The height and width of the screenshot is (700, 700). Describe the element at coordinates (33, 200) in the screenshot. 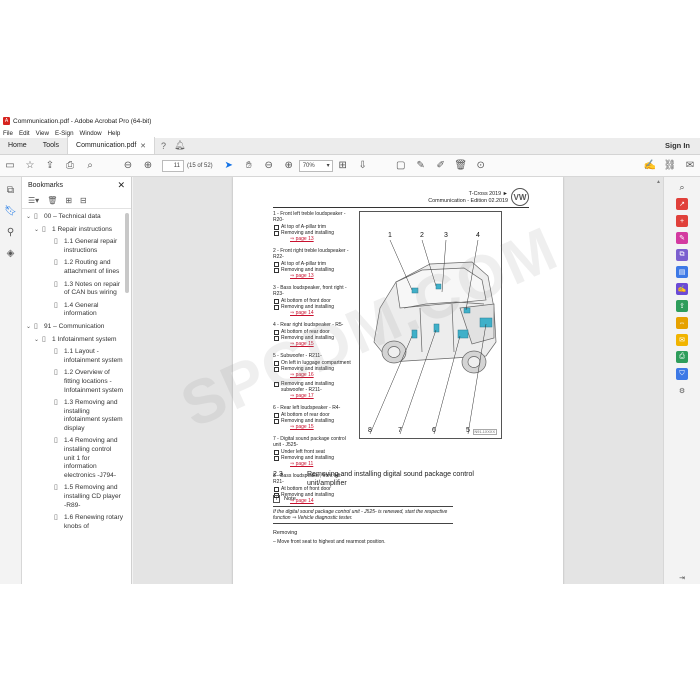

I see `bookmark-options-icon: ☰▾` at that location.